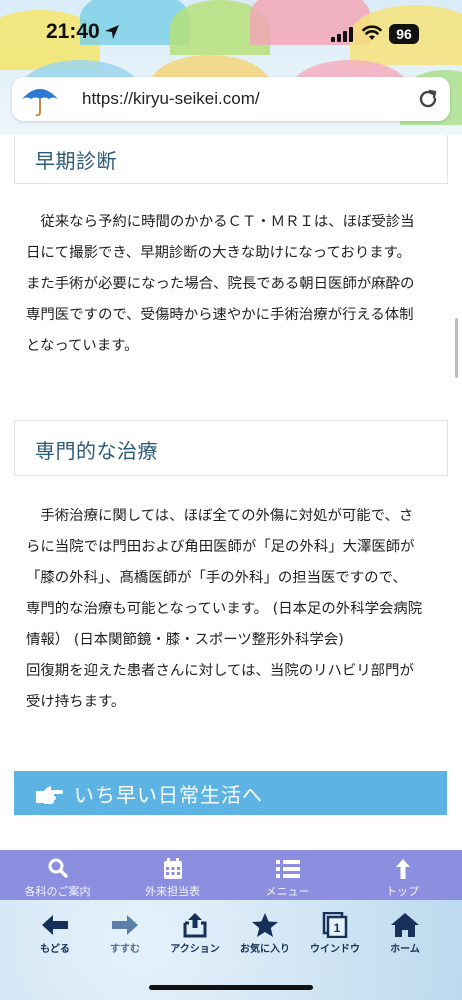  I want to click on nav-item-menu: メニュー, so click(287, 875).